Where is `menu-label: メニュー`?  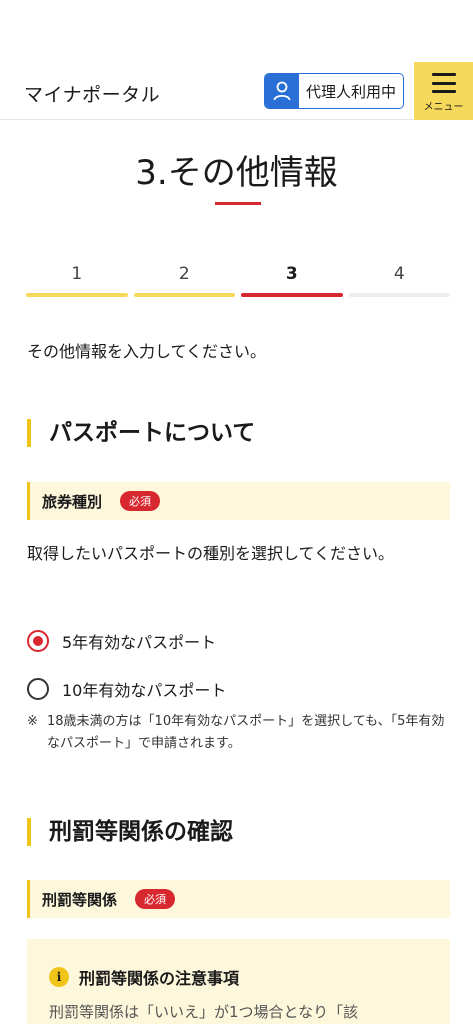
menu-label: メニュー is located at coordinates (443, 107).